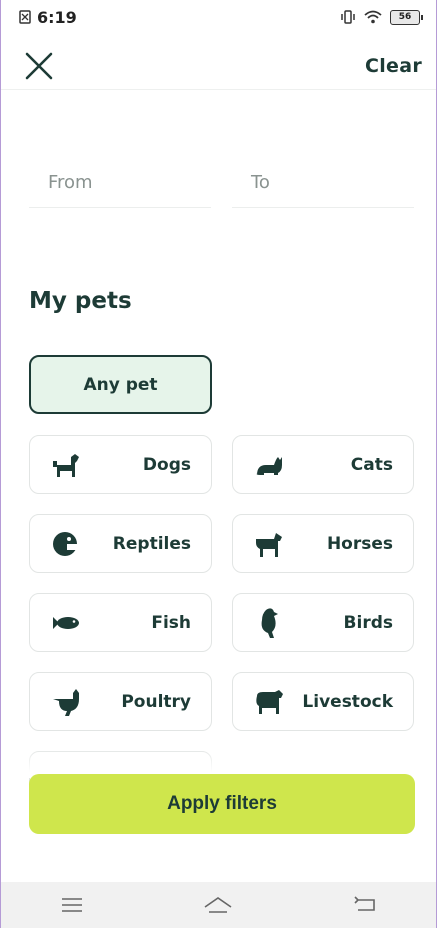 Image resolution: width=437 pixels, height=928 pixels. Describe the element at coordinates (269, 465) in the screenshot. I see `cat-icon` at that location.